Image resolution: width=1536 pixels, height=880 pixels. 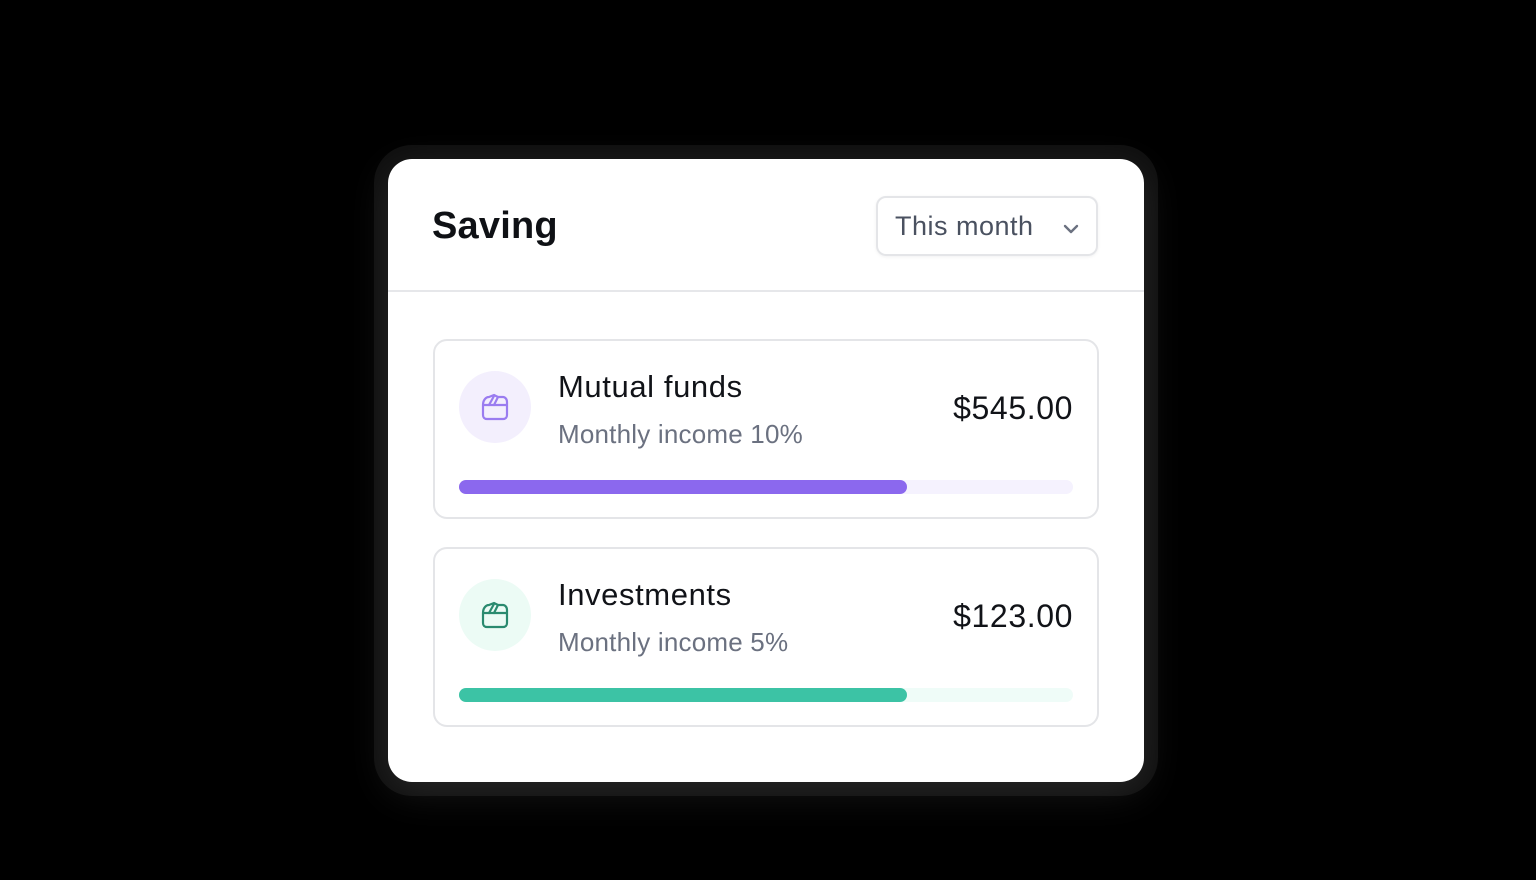 What do you see at coordinates (650, 386) in the screenshot?
I see `item-name: Mutual funds` at bounding box center [650, 386].